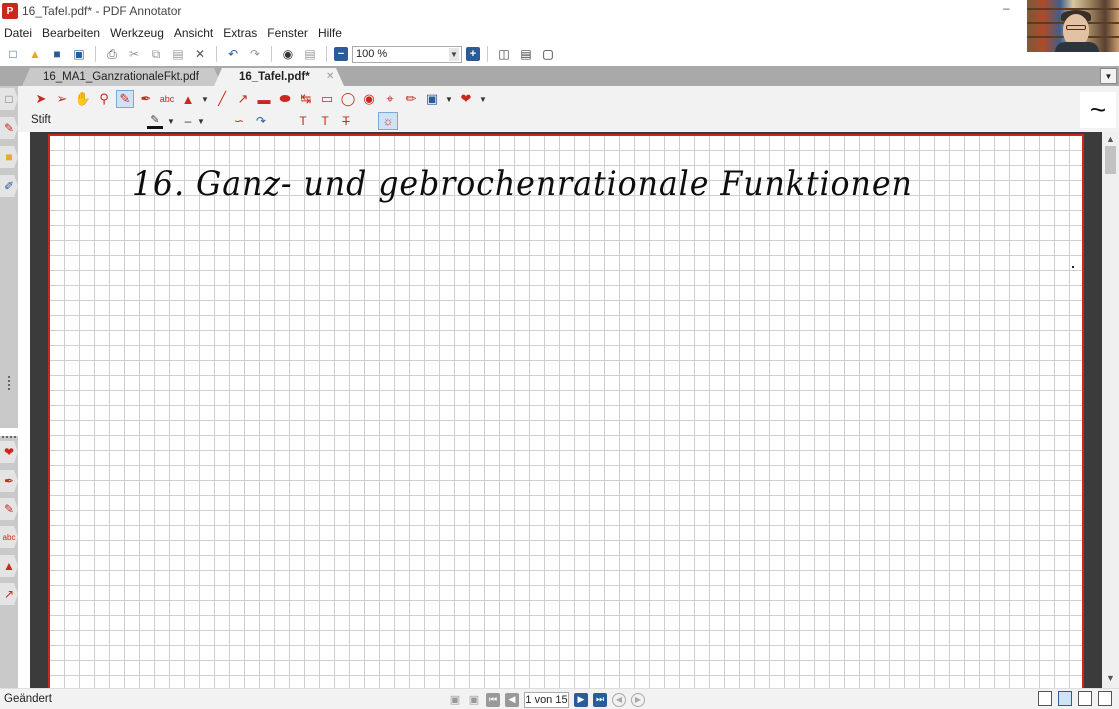 The height and width of the screenshot is (709, 1119). What do you see at coordinates (432, 99) in the screenshot?
I see `image-icon: ▣` at bounding box center [432, 99].